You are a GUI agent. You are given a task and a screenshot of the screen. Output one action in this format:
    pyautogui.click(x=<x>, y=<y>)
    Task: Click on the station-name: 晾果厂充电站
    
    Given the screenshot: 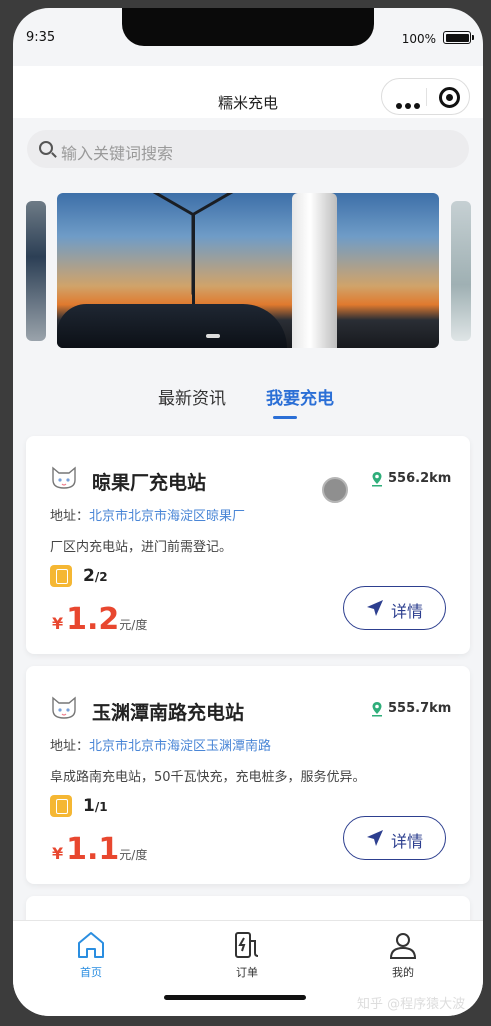 What is the action you would take?
    pyautogui.click(x=149, y=483)
    